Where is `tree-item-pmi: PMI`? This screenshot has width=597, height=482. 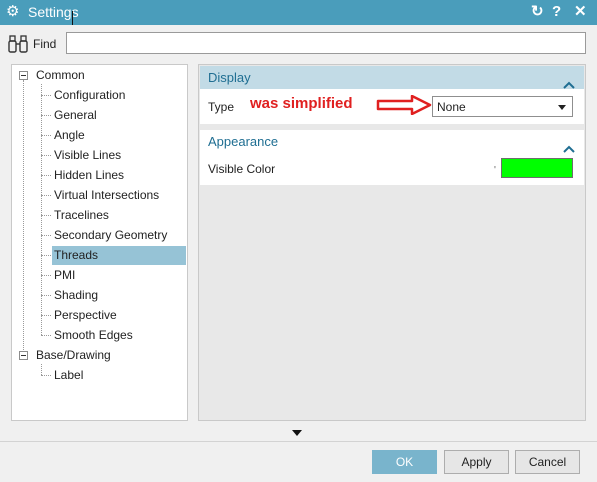 tree-item-pmi: PMI is located at coordinates (119, 275).